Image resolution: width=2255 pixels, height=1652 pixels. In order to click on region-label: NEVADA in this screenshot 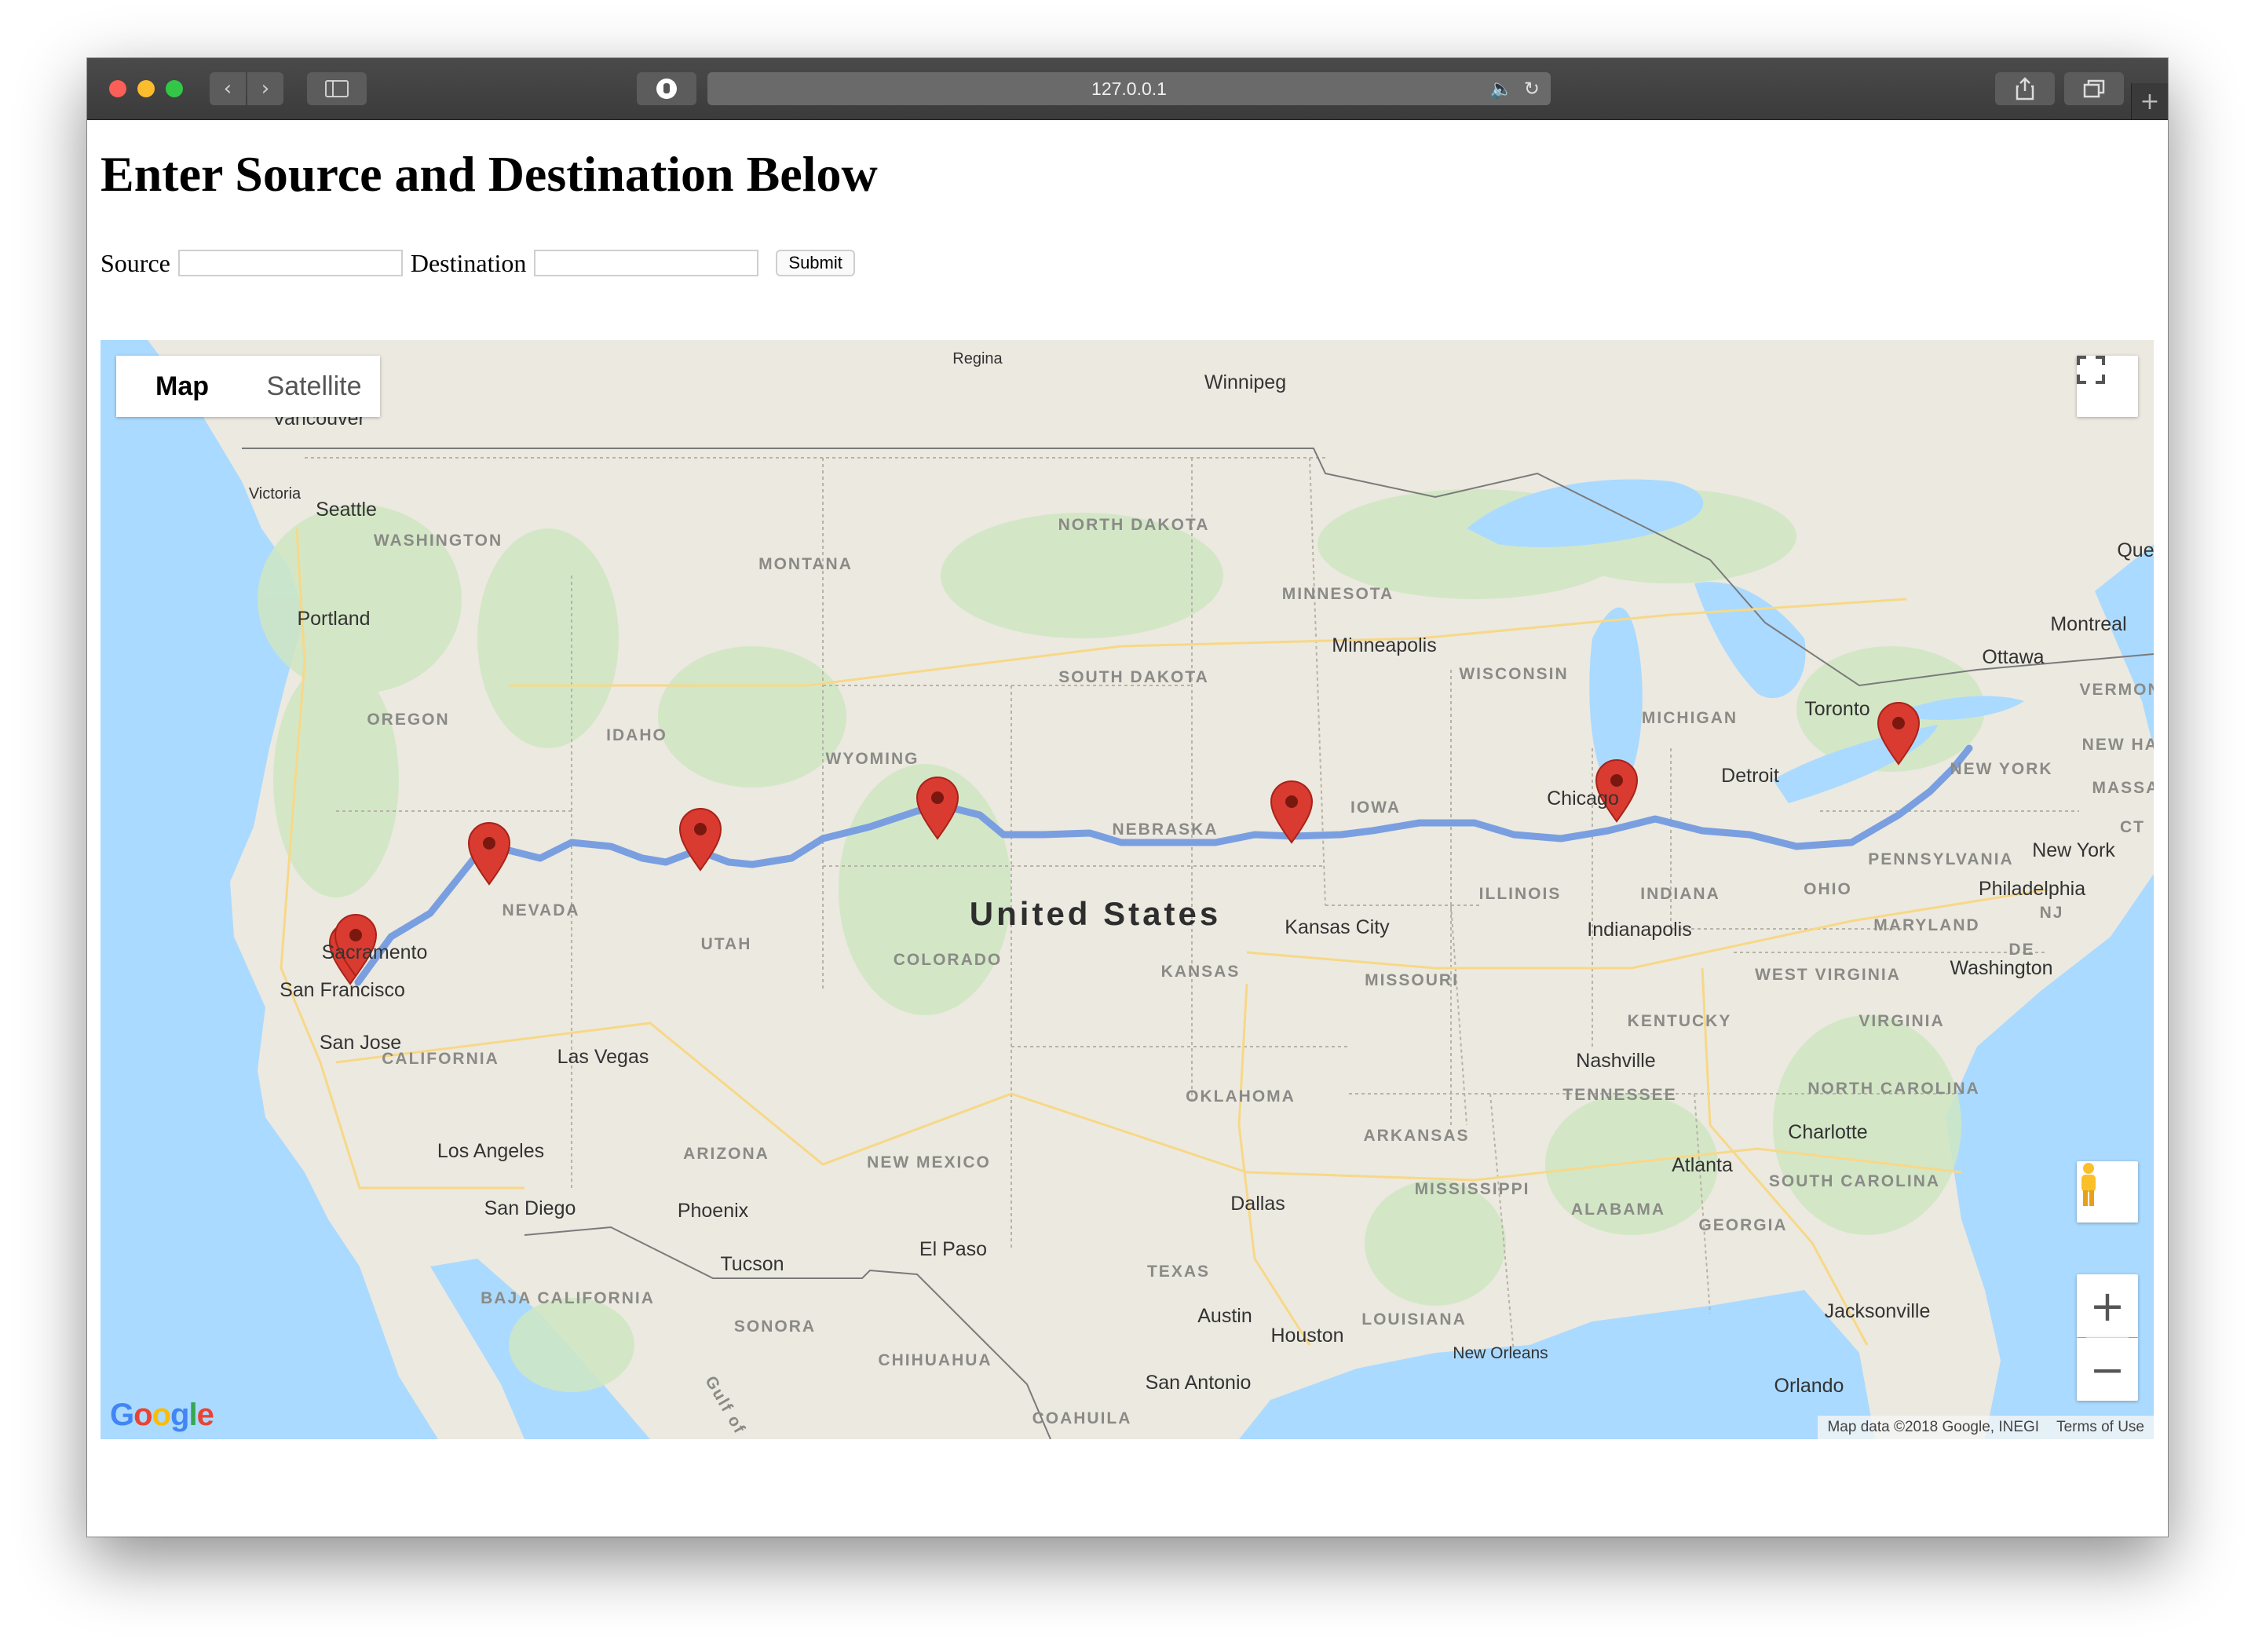, I will do `click(540, 910)`.